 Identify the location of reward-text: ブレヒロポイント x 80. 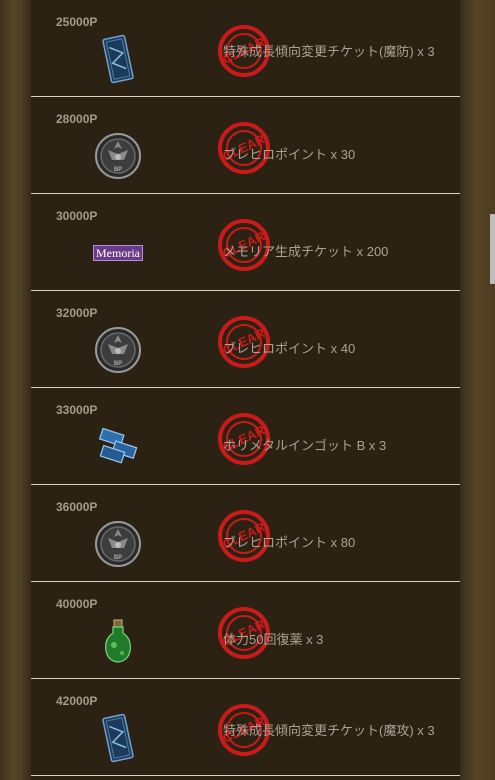
(289, 542).